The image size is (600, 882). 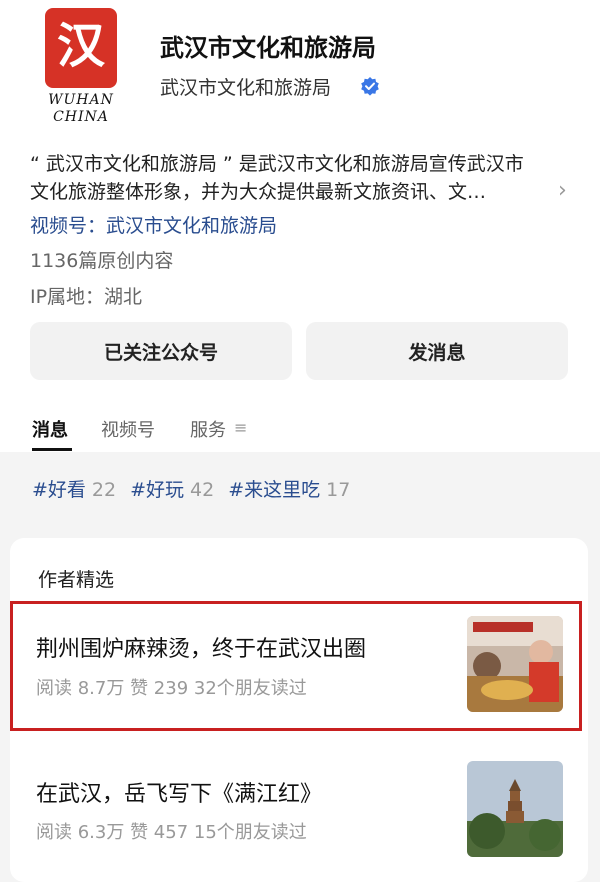 What do you see at coordinates (52, 449) in the screenshot?
I see `active-tab-indicator` at bounding box center [52, 449].